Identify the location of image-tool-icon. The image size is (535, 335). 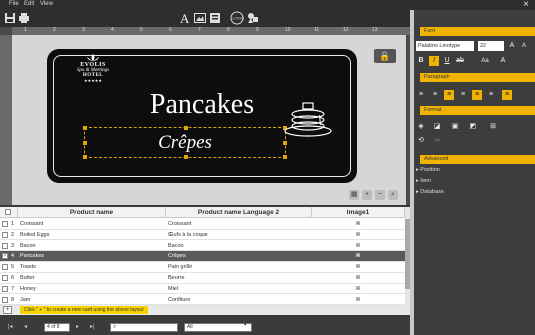
(200, 18).